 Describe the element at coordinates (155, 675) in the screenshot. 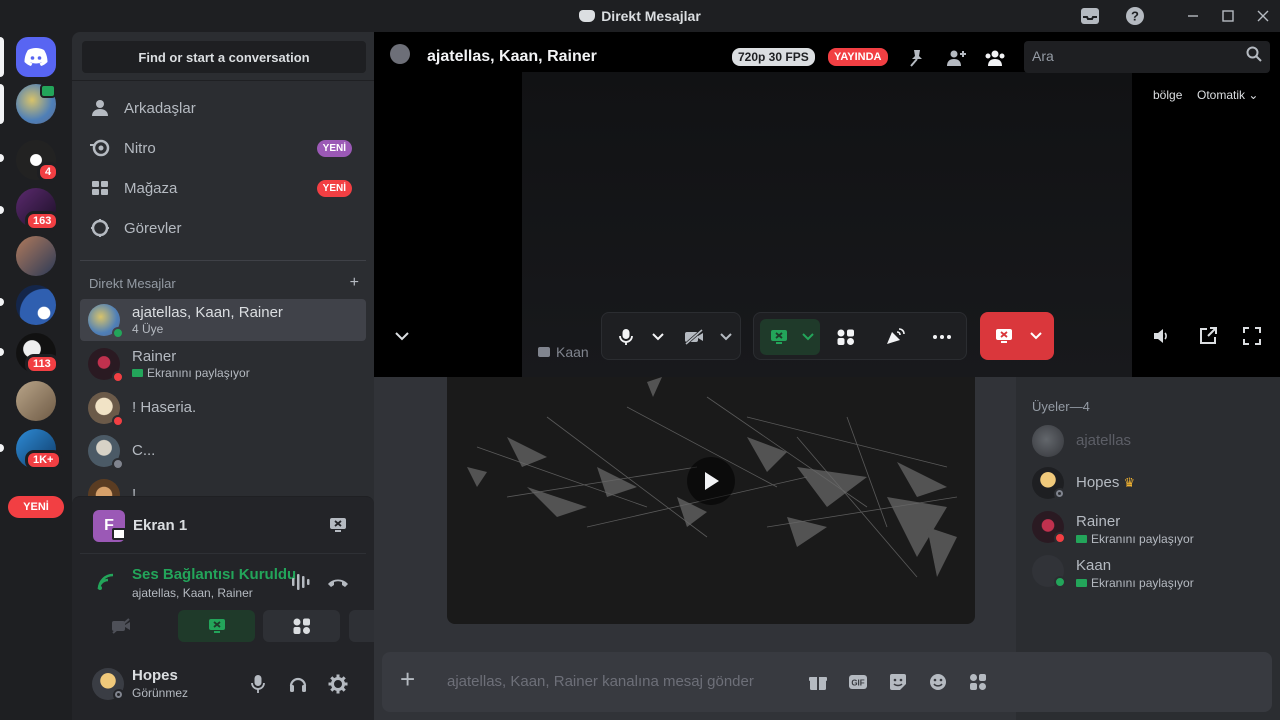

I see `user-name: Hopes` at that location.